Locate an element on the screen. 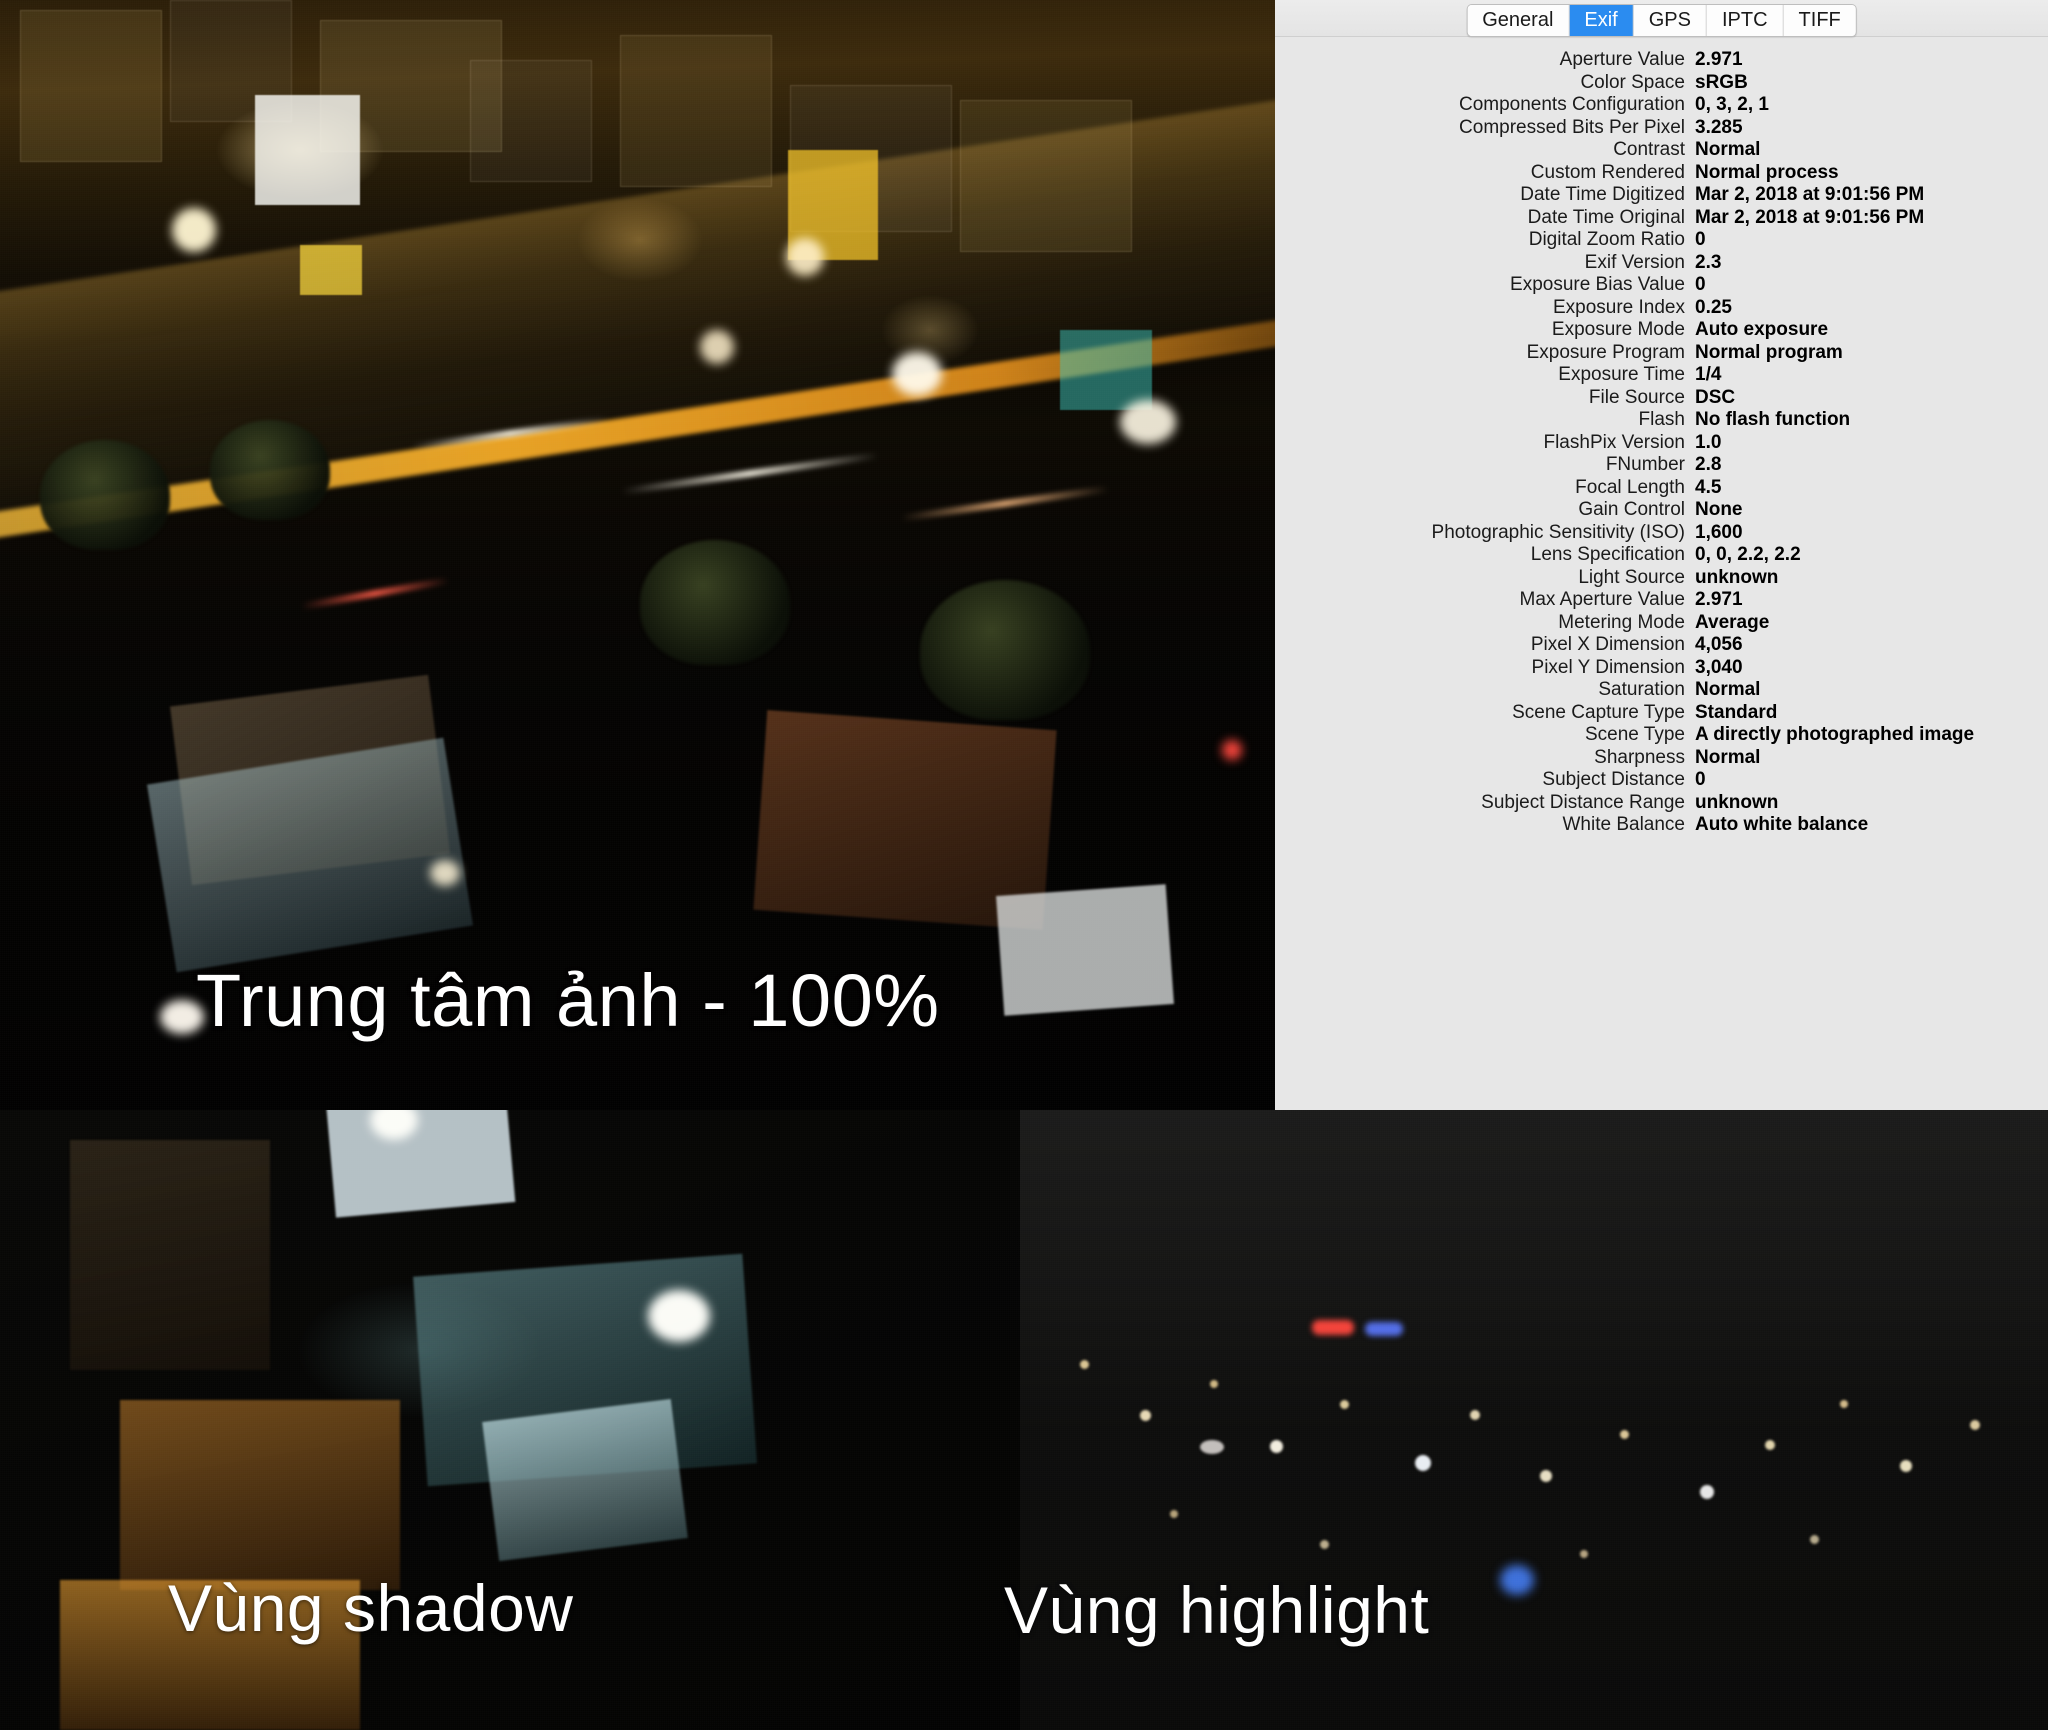 Image resolution: width=2048 pixels, height=1730 pixels. exif-row: File Source DSC is located at coordinates (1661, 398).